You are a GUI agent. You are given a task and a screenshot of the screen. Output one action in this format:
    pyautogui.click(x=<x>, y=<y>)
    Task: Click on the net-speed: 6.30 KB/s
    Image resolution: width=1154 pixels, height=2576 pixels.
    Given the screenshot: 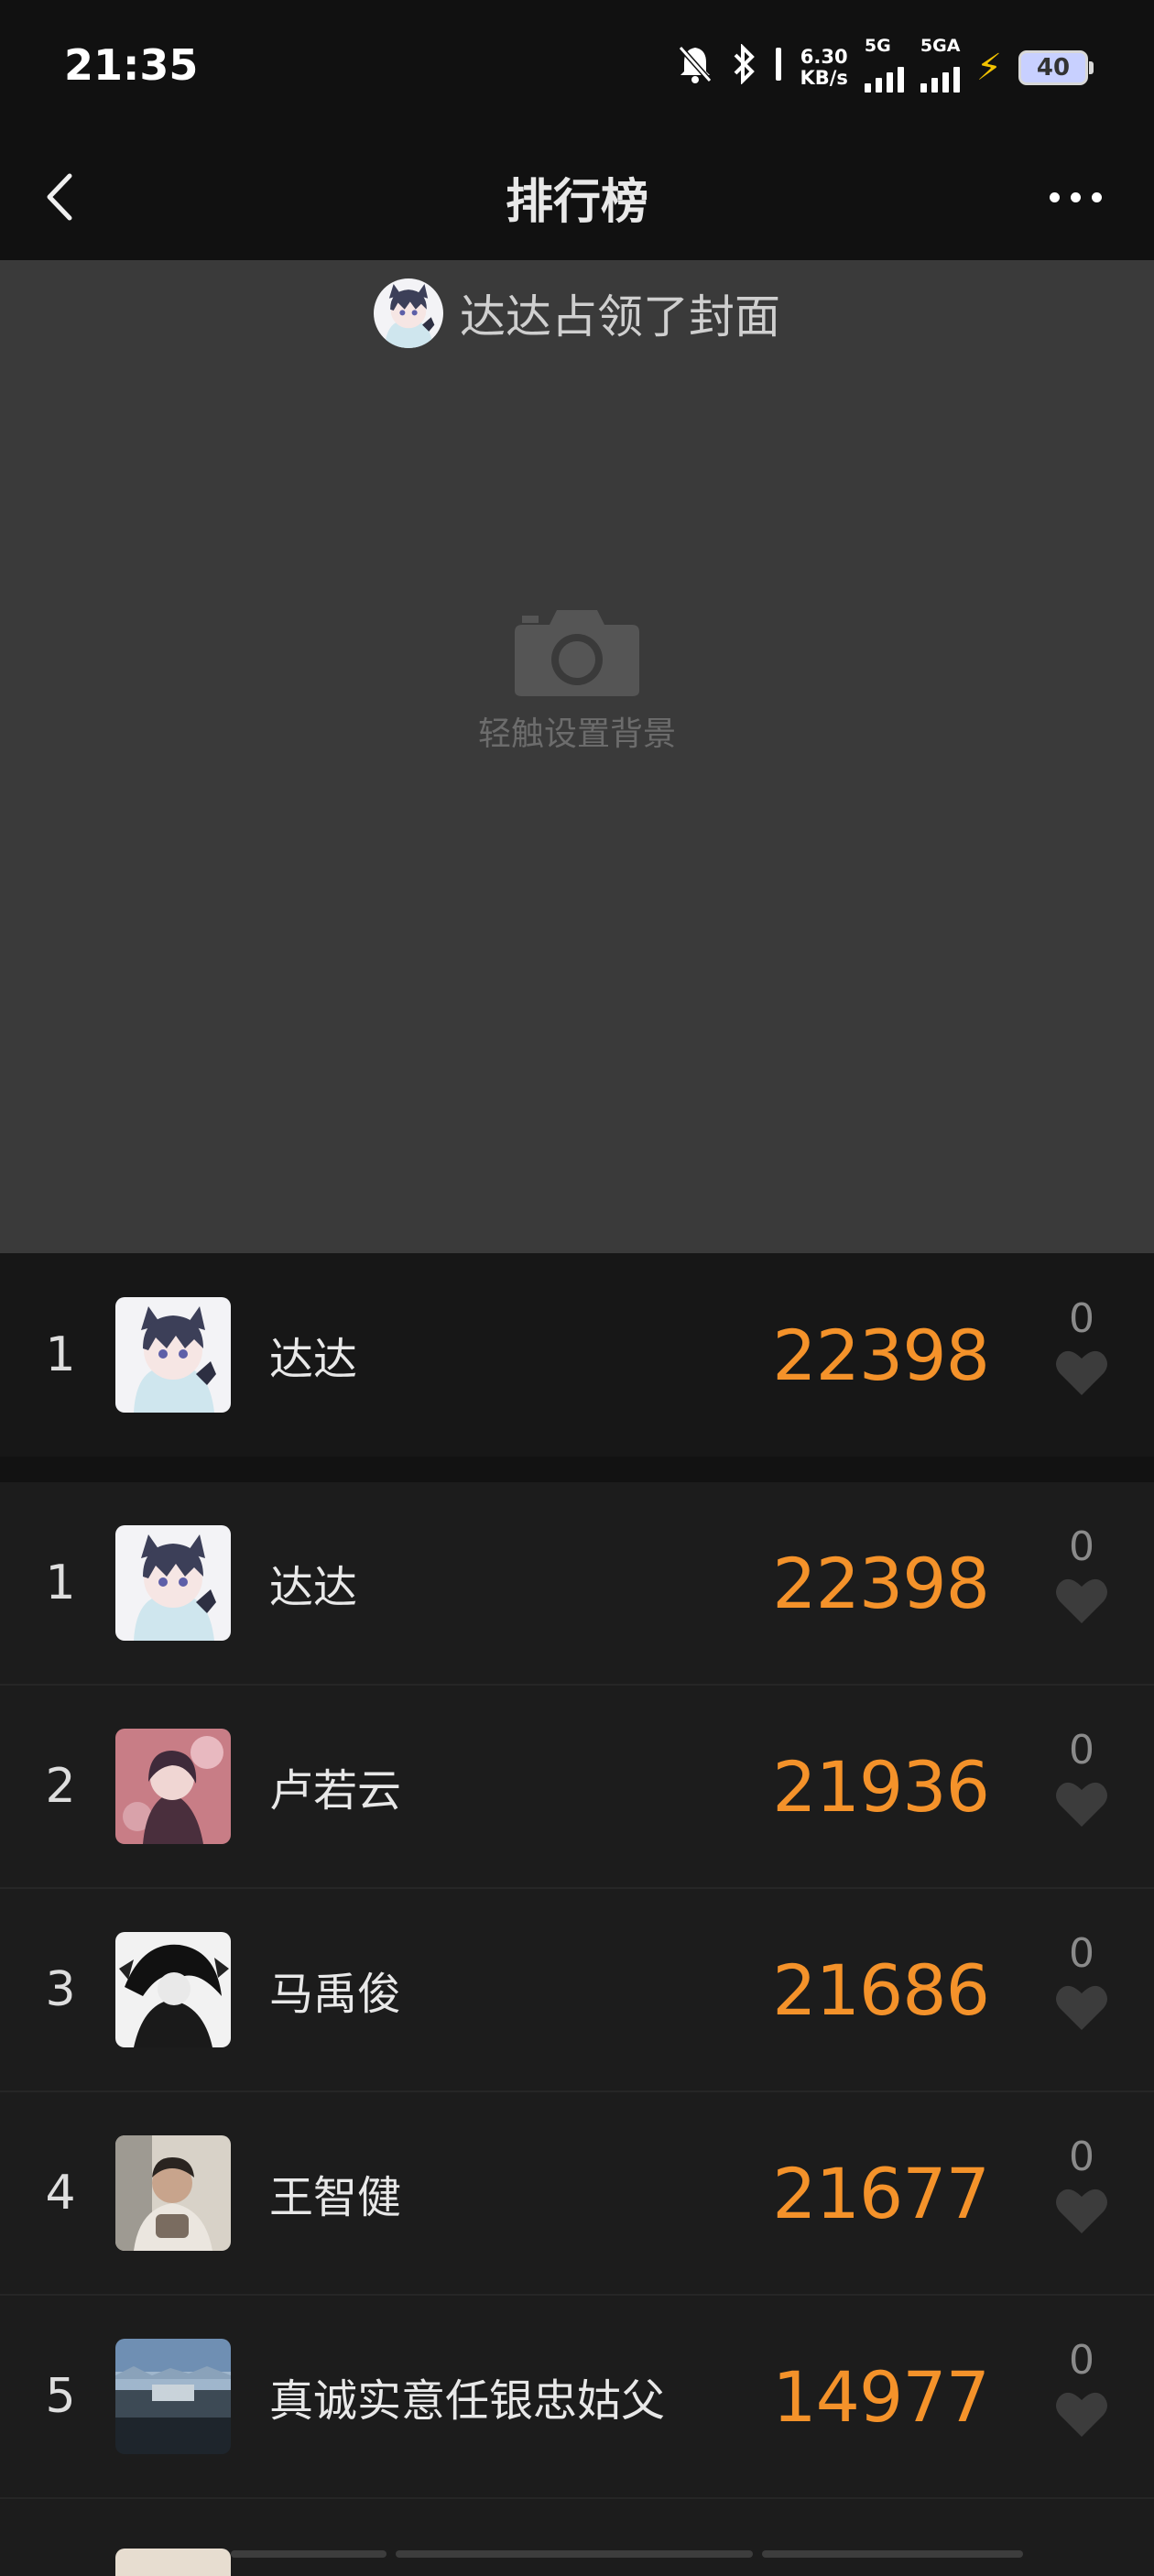 What is the action you would take?
    pyautogui.click(x=823, y=68)
    